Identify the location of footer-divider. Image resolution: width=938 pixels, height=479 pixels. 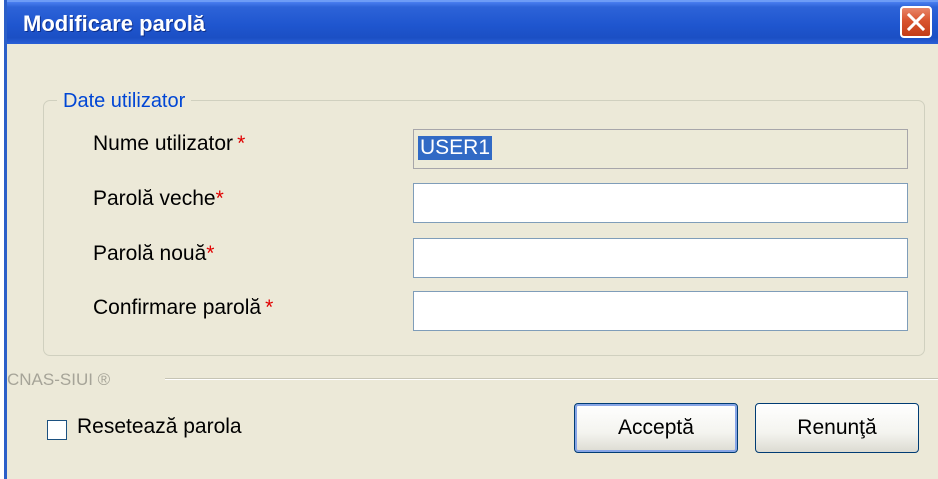
(551, 379).